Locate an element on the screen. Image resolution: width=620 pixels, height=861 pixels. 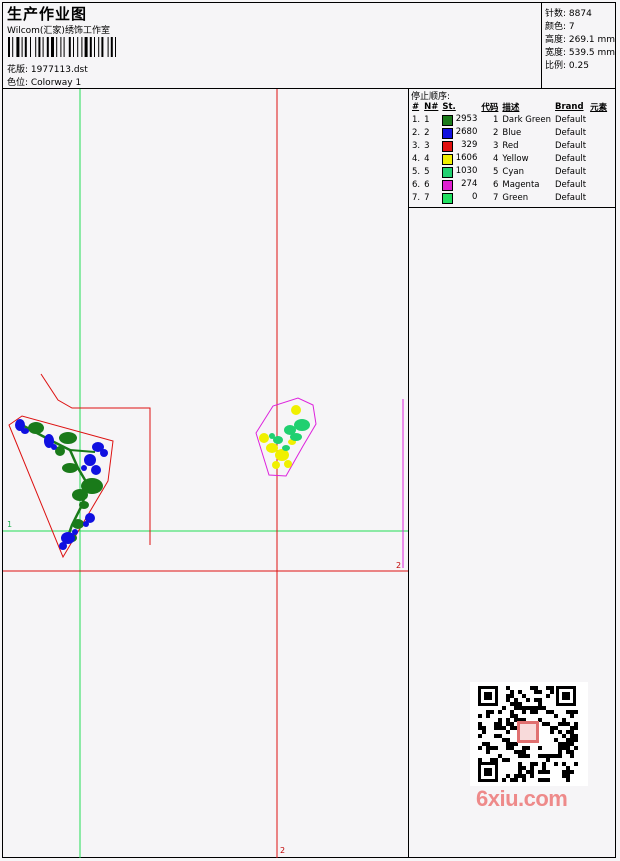
qr-code-watermark is located at coordinates (529, 734).